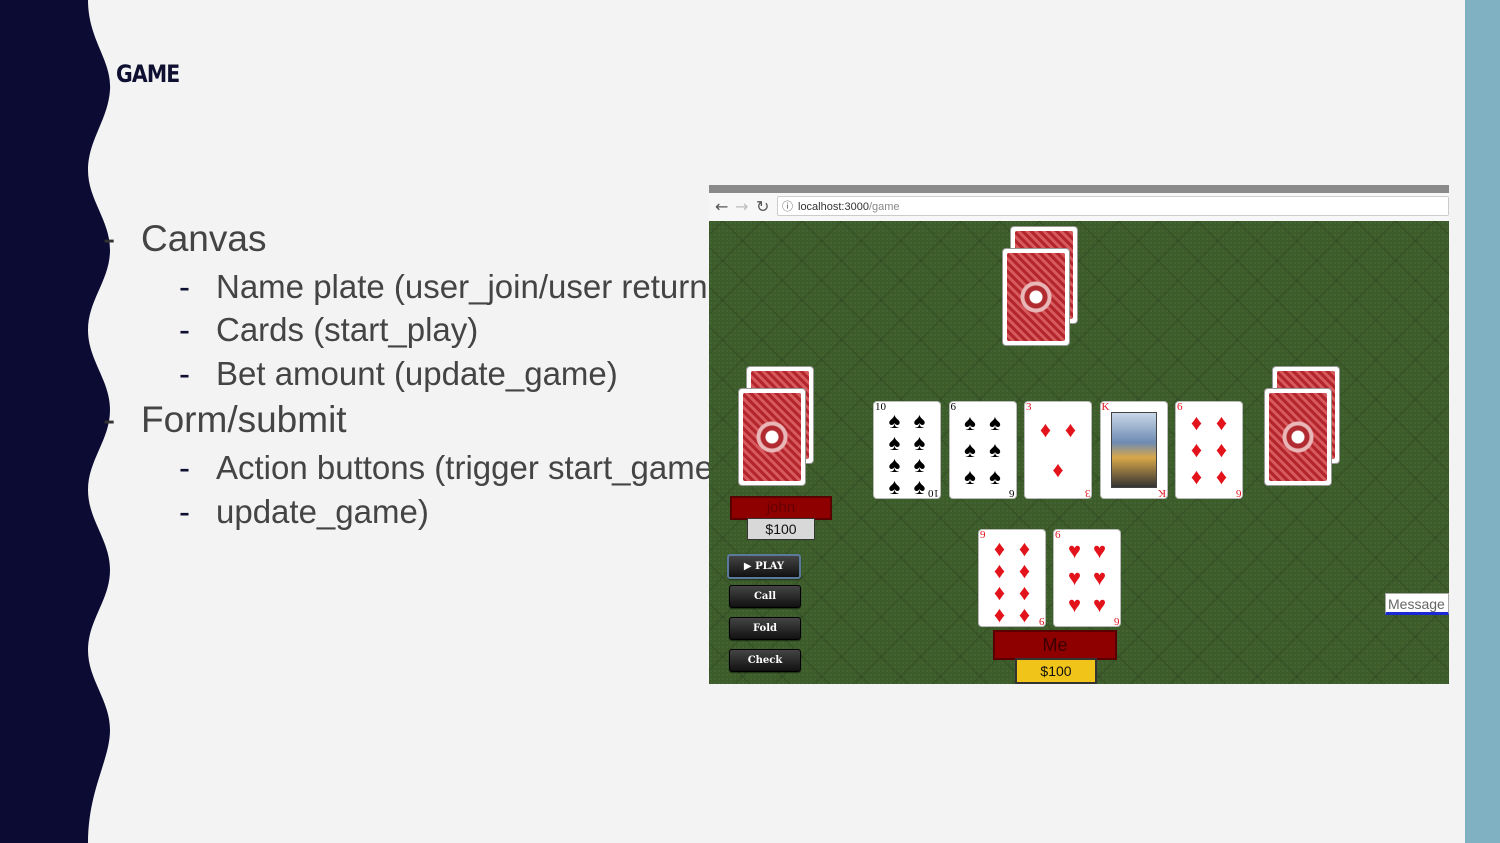 This screenshot has width=1500, height=843. What do you see at coordinates (185, 238) in the screenshot?
I see `bullet-canvas: - Canvas` at bounding box center [185, 238].